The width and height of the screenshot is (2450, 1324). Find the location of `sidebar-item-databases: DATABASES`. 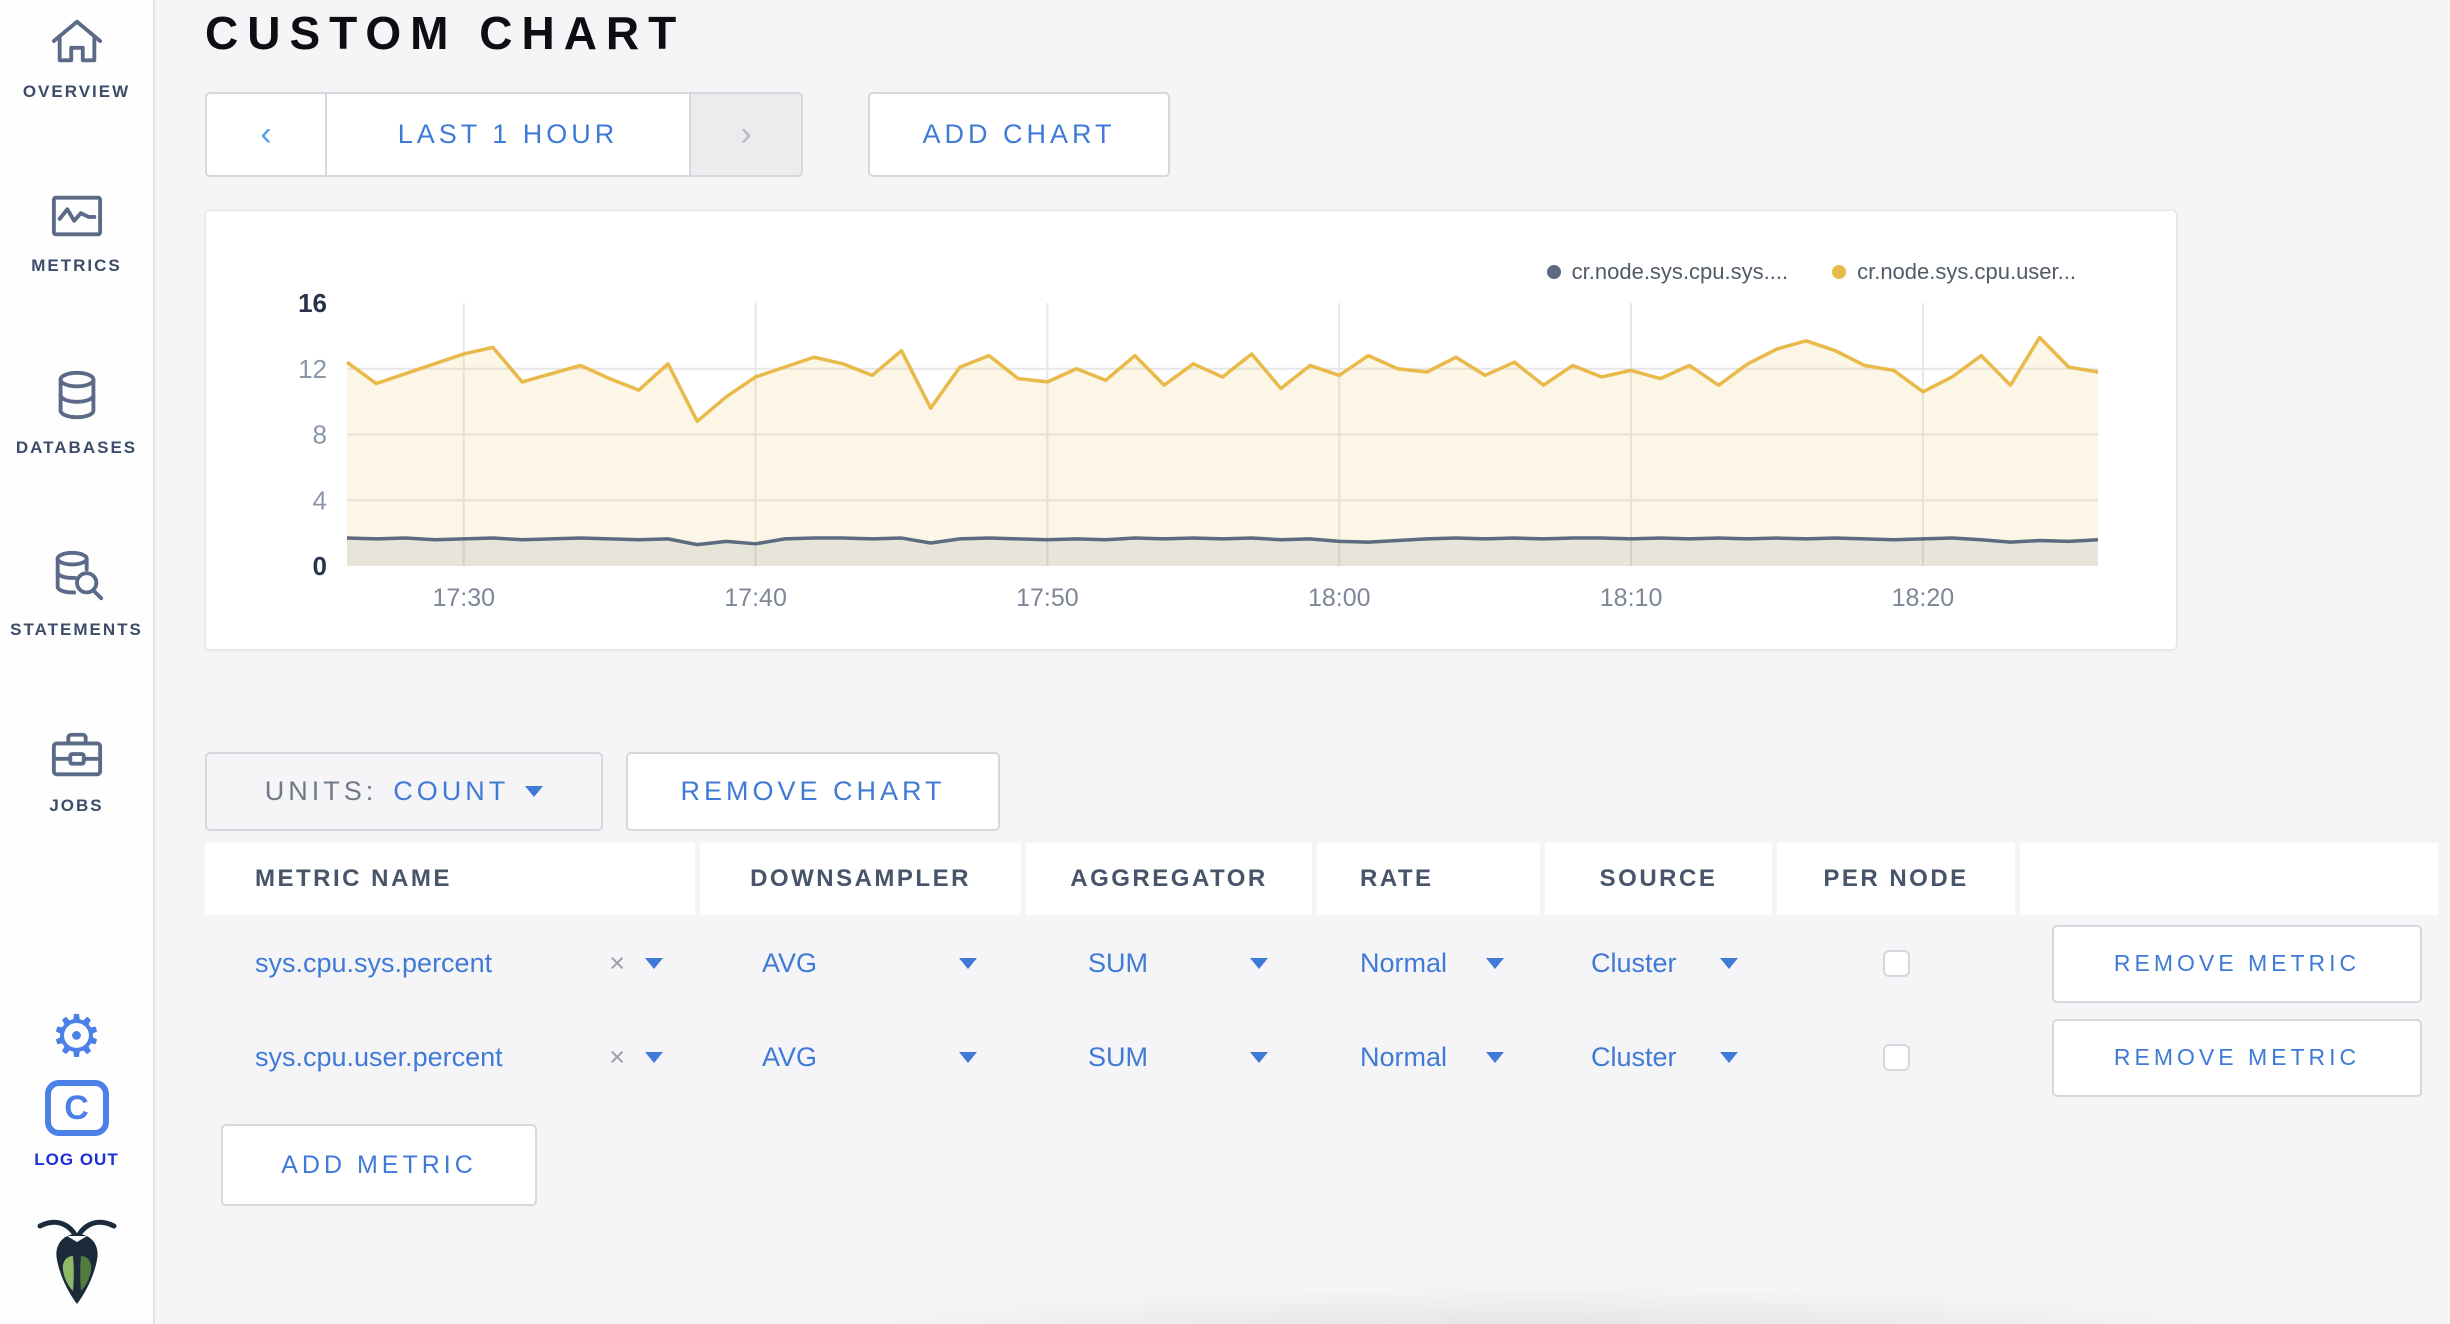

sidebar-item-databases: DATABASES is located at coordinates (76, 413).